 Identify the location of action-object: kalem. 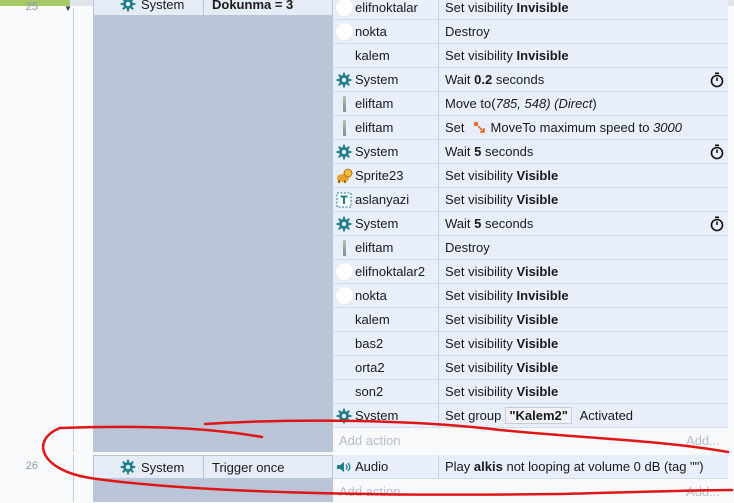
(386, 319).